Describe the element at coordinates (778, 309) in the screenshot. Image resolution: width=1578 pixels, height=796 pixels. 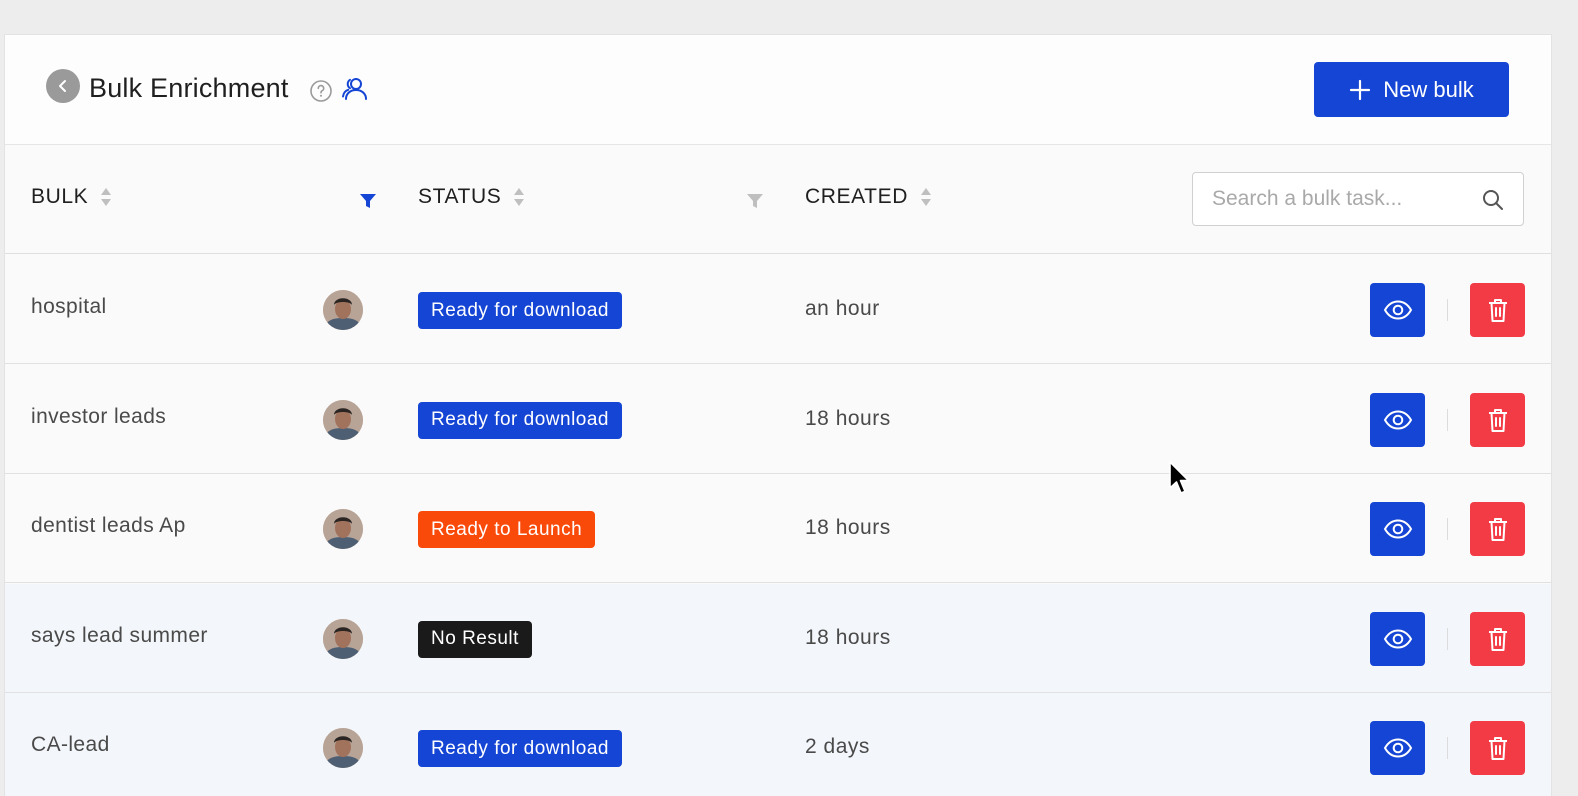
I see `table-row: hospital Ready for download an hour` at that location.